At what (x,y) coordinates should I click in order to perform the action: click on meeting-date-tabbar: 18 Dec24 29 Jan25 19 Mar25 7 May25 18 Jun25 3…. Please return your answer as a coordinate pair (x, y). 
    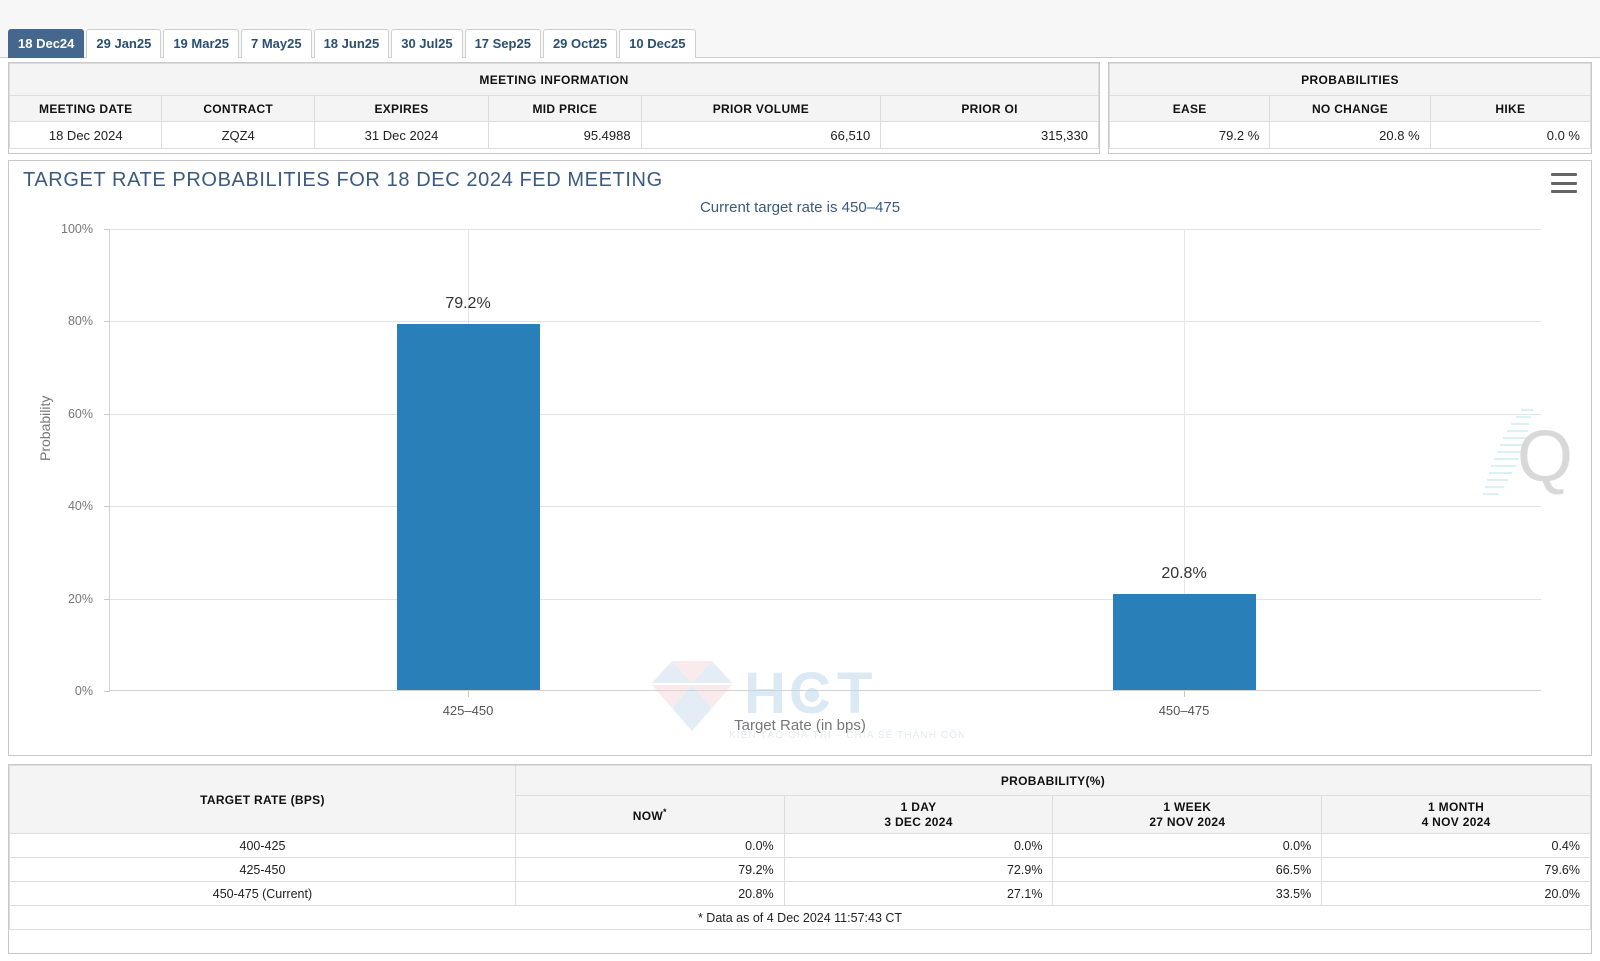
    Looking at the image, I should click on (800, 29).